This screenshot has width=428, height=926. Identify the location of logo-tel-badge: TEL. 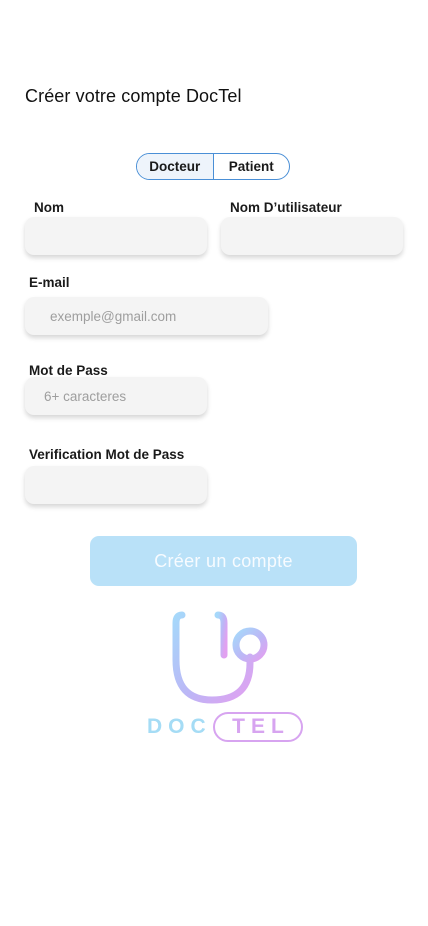
(258, 727).